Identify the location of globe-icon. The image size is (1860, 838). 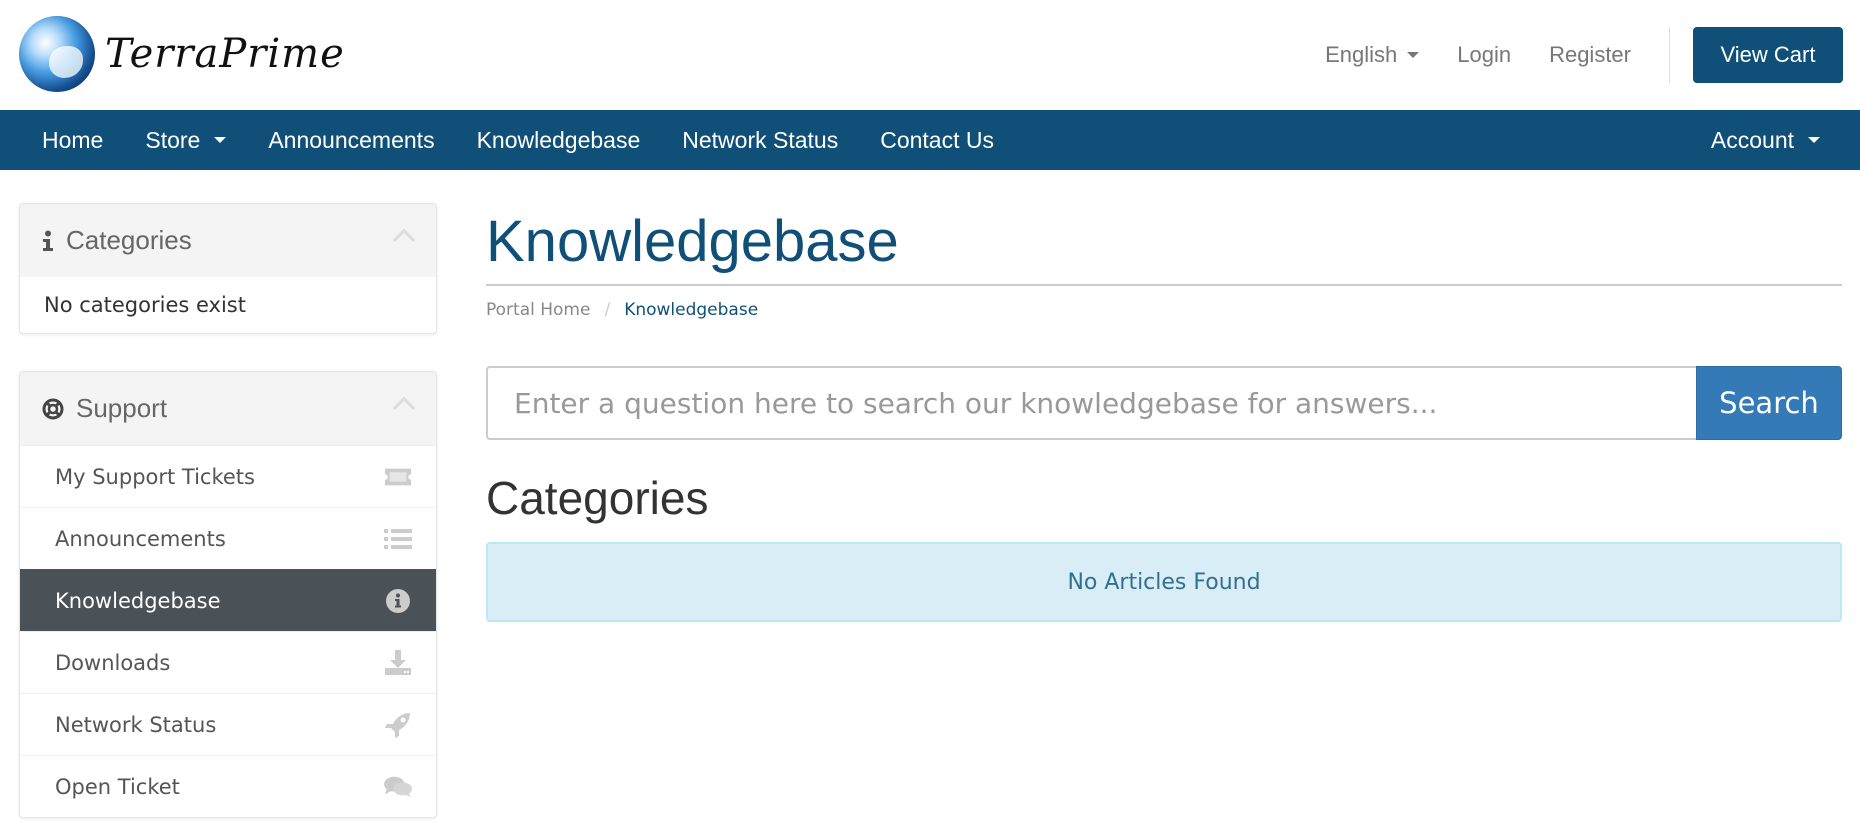
(57, 54).